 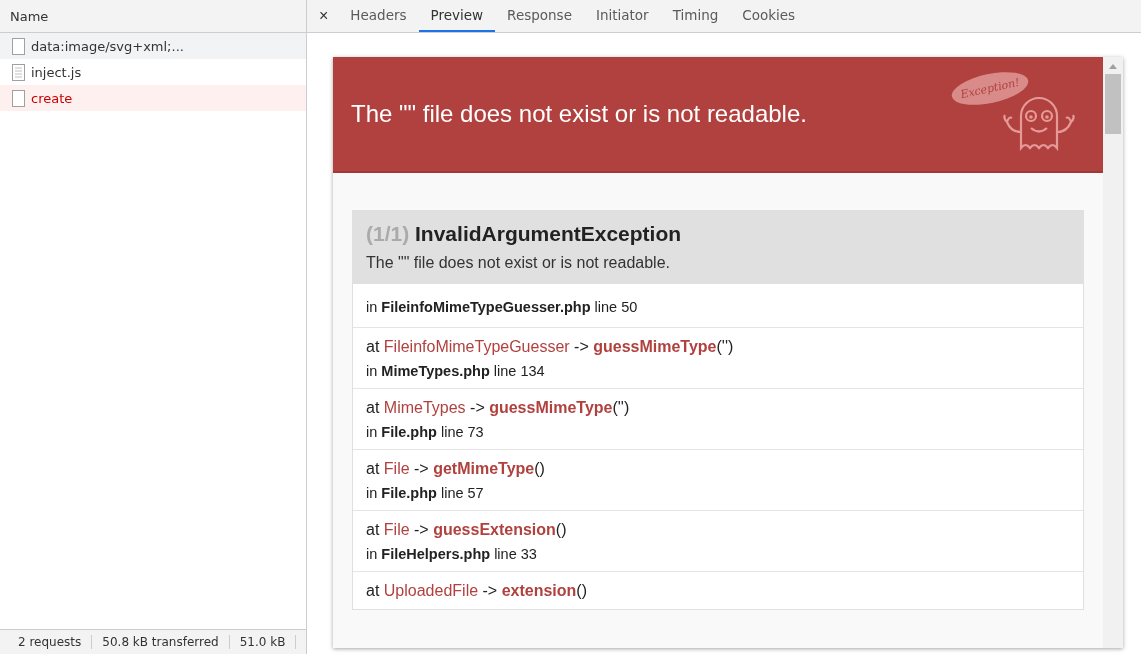 I want to click on status-text: 50.8 kB transferred, so click(x=161, y=642).